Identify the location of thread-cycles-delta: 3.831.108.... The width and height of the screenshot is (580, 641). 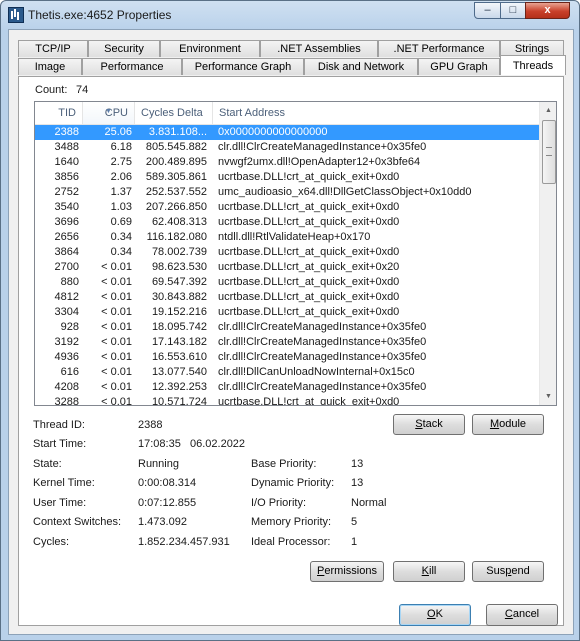
(177, 132).